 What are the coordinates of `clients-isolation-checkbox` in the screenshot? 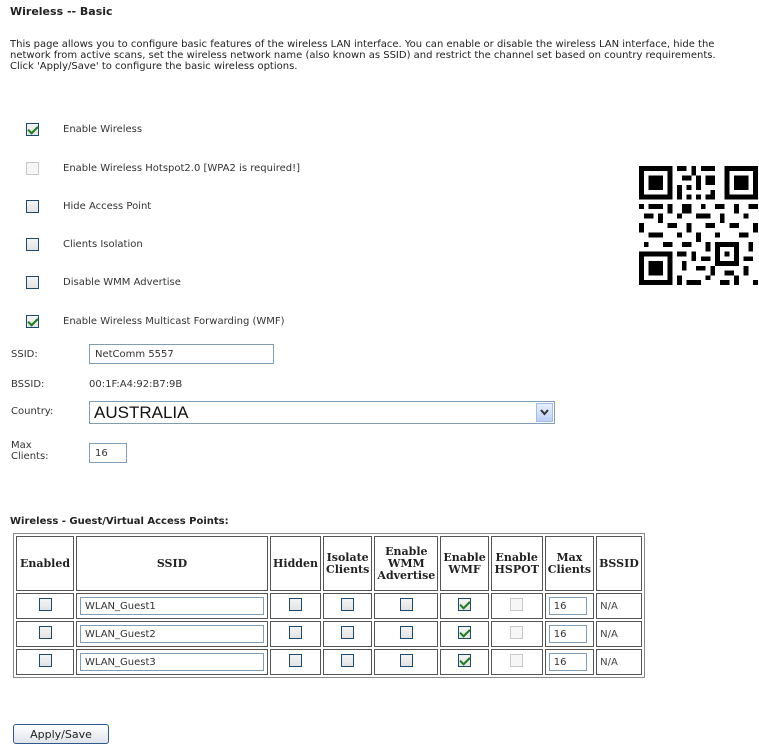 It's located at (32, 244).